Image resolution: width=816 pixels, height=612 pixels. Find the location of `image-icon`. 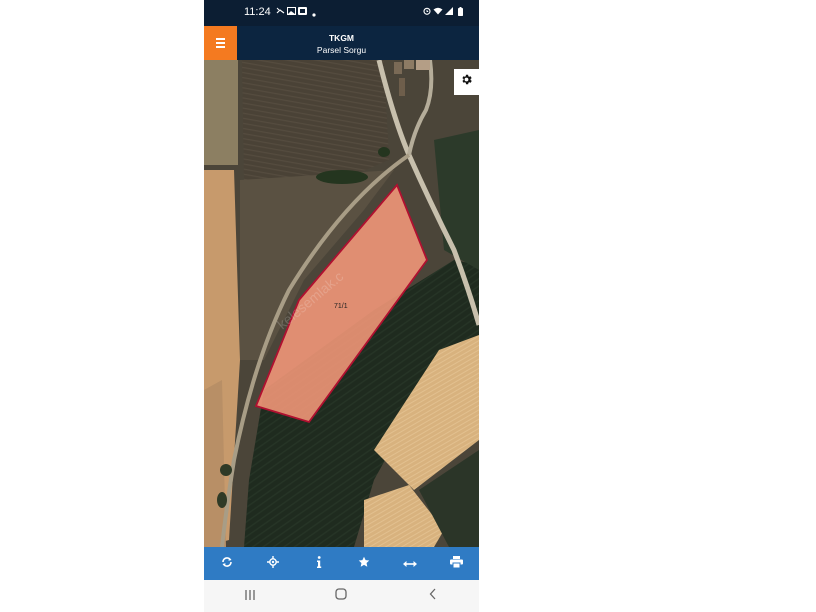

image-icon is located at coordinates (291, 12).